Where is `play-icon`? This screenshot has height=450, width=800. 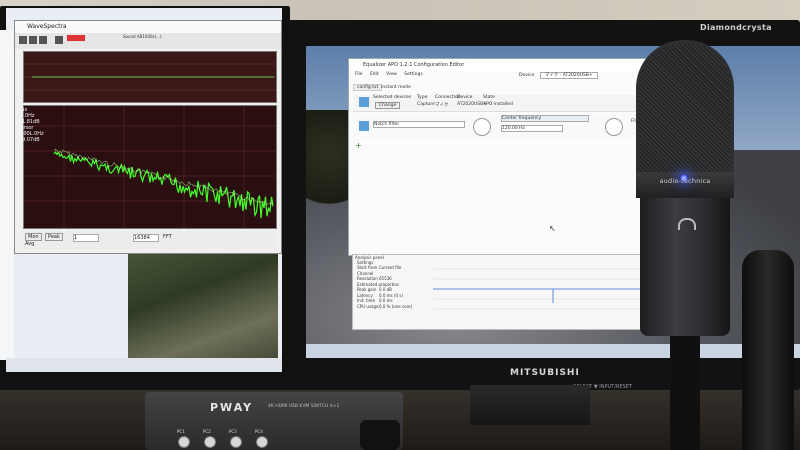 play-icon is located at coordinates (33, 40).